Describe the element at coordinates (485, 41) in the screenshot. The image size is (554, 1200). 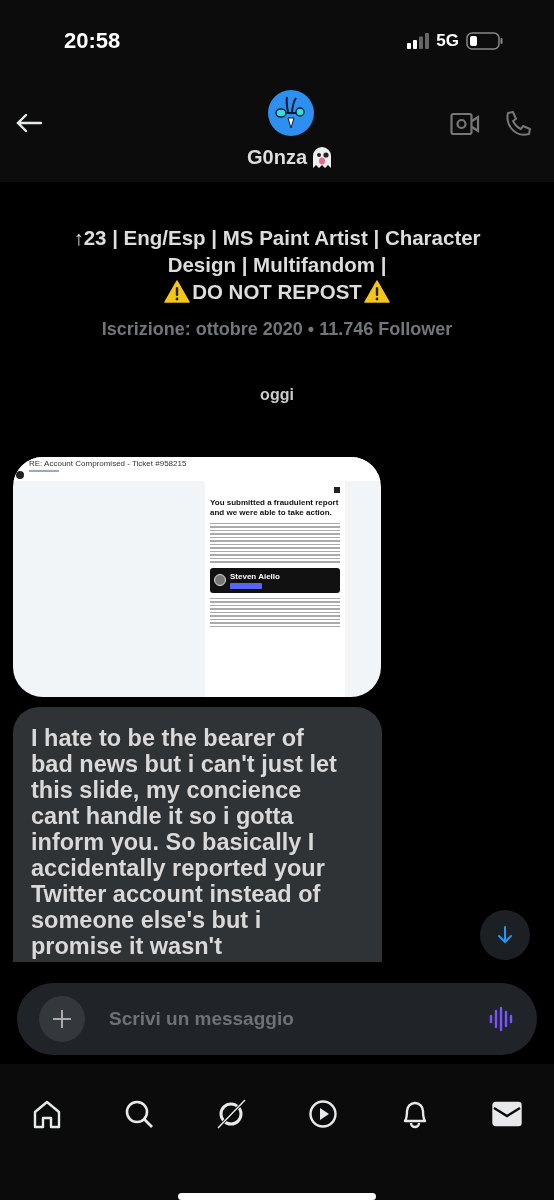
I see `battery-icon` at that location.